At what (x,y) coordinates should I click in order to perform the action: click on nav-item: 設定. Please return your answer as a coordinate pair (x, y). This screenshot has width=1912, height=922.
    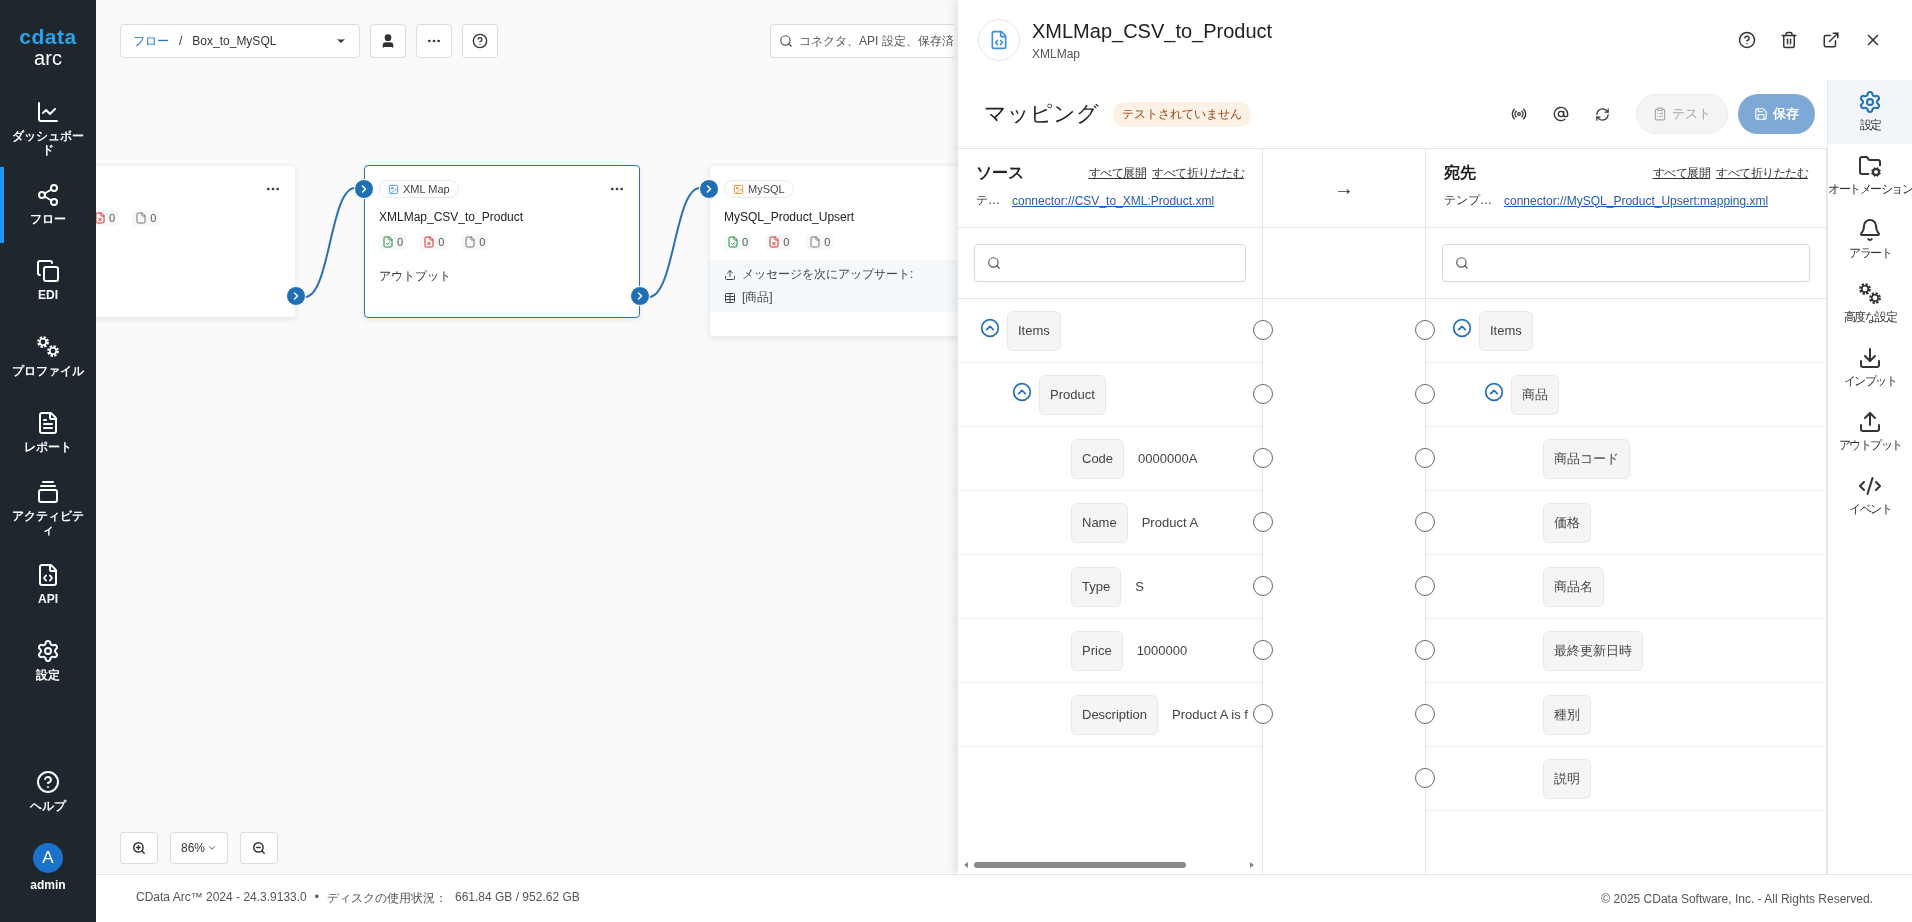
    Looking at the image, I should click on (48, 661).